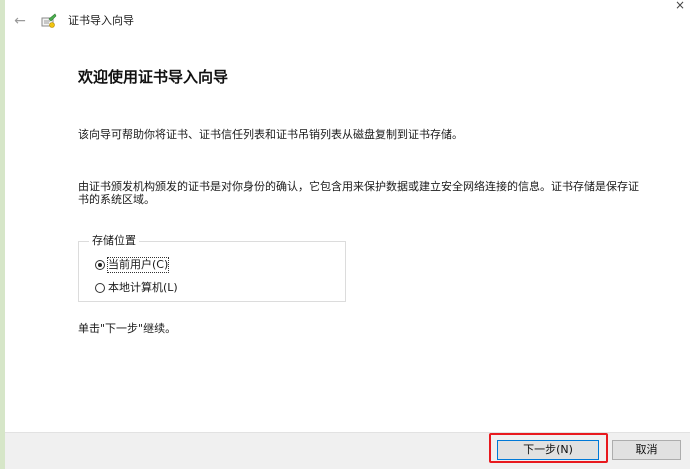 The height and width of the screenshot is (469, 690). Describe the element at coordinates (127, 328) in the screenshot. I see `instruction-text: 单击"下一步"继续。` at that location.